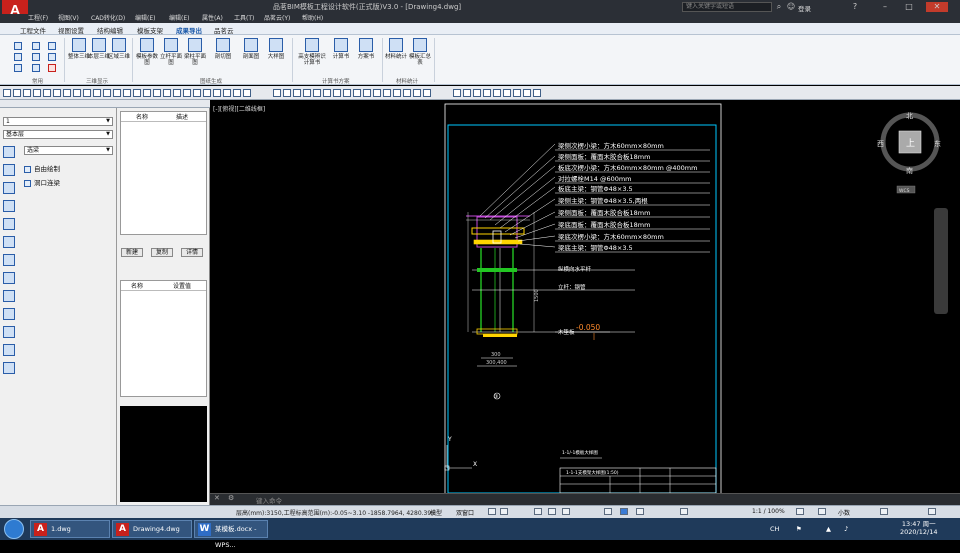 This screenshot has height=553, width=960. What do you see at coordinates (552, 511) in the screenshot?
I see `polar-toggle-icon` at bounding box center [552, 511].